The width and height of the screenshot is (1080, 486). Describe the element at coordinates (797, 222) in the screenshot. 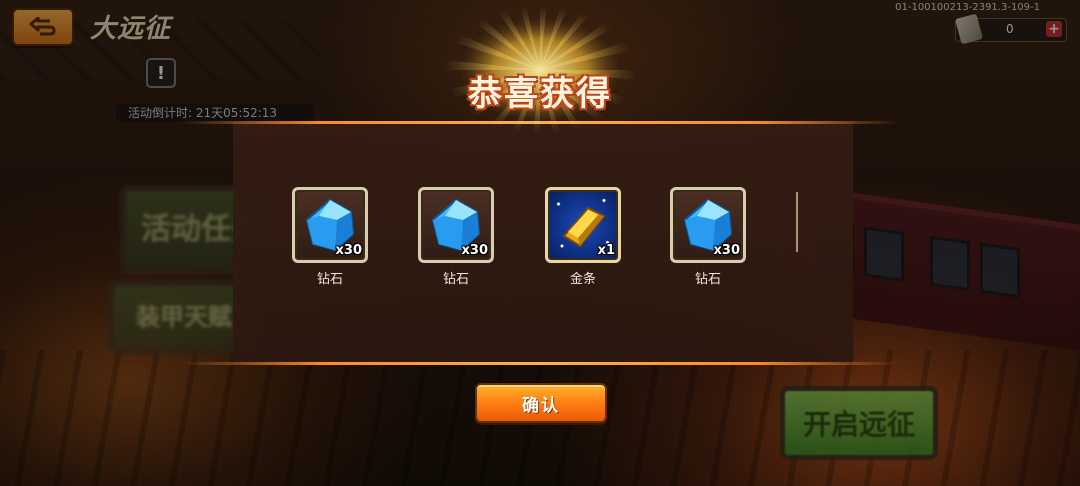

I see `reward-list-scrollbar` at that location.